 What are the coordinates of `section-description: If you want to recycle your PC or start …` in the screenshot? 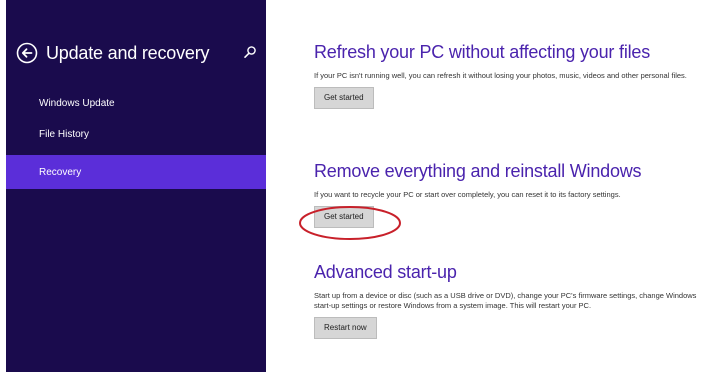 It's located at (467, 194).